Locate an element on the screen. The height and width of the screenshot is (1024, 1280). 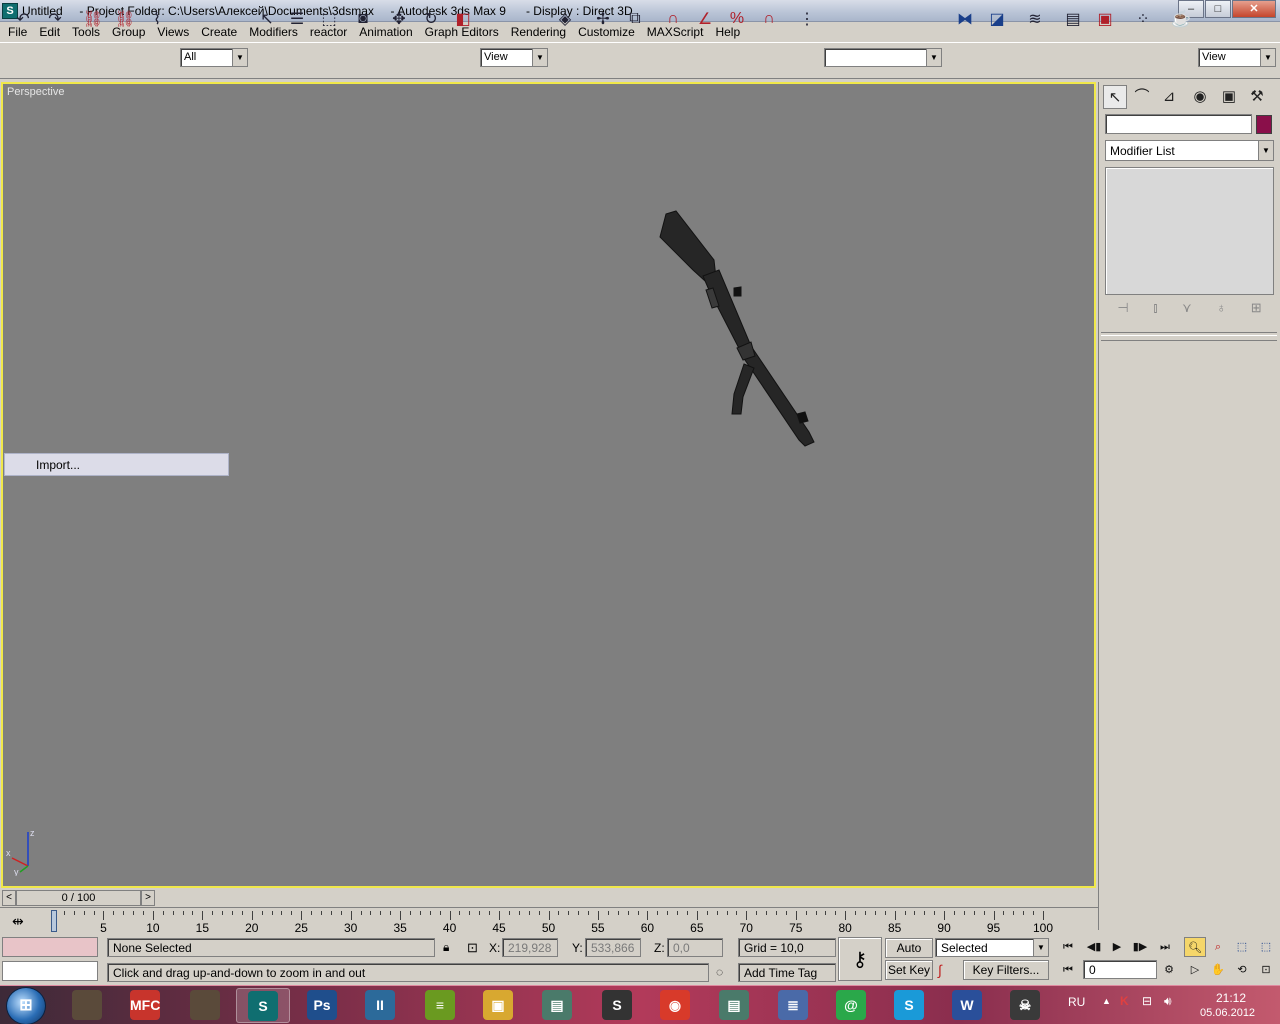
undo-icon: ↶ is located at coordinates (23, 19).